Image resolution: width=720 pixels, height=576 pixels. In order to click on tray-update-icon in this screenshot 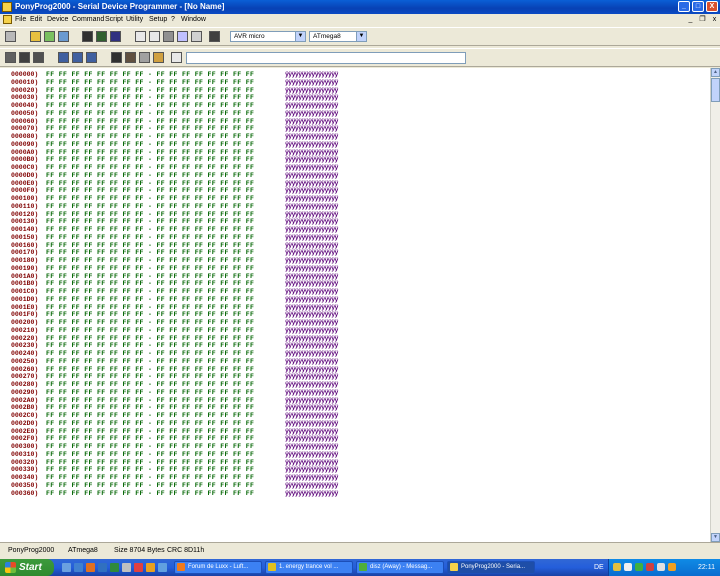, I will do `click(672, 567)`.